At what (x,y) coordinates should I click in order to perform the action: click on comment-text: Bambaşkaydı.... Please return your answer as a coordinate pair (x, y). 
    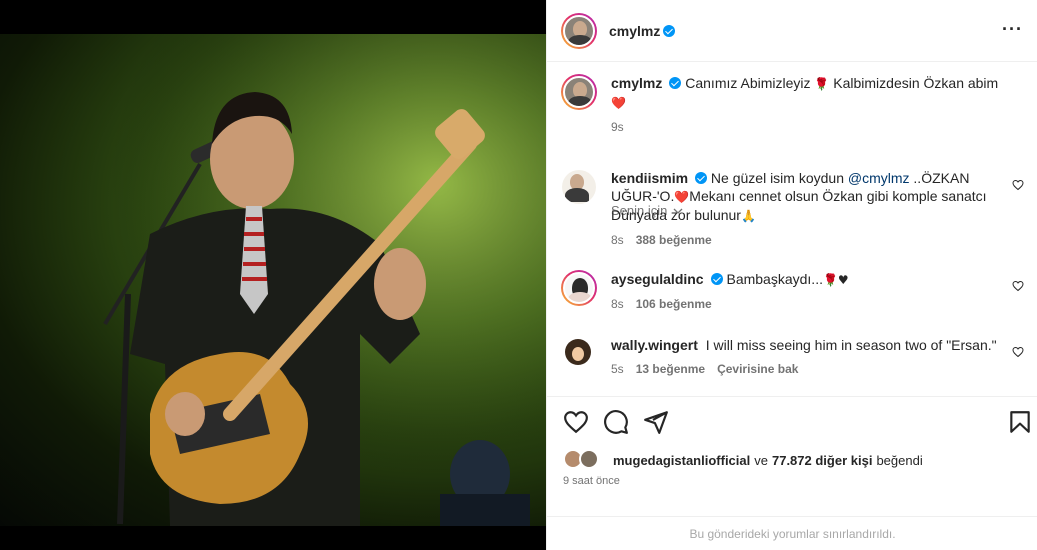
    Looking at the image, I should click on (774, 279).